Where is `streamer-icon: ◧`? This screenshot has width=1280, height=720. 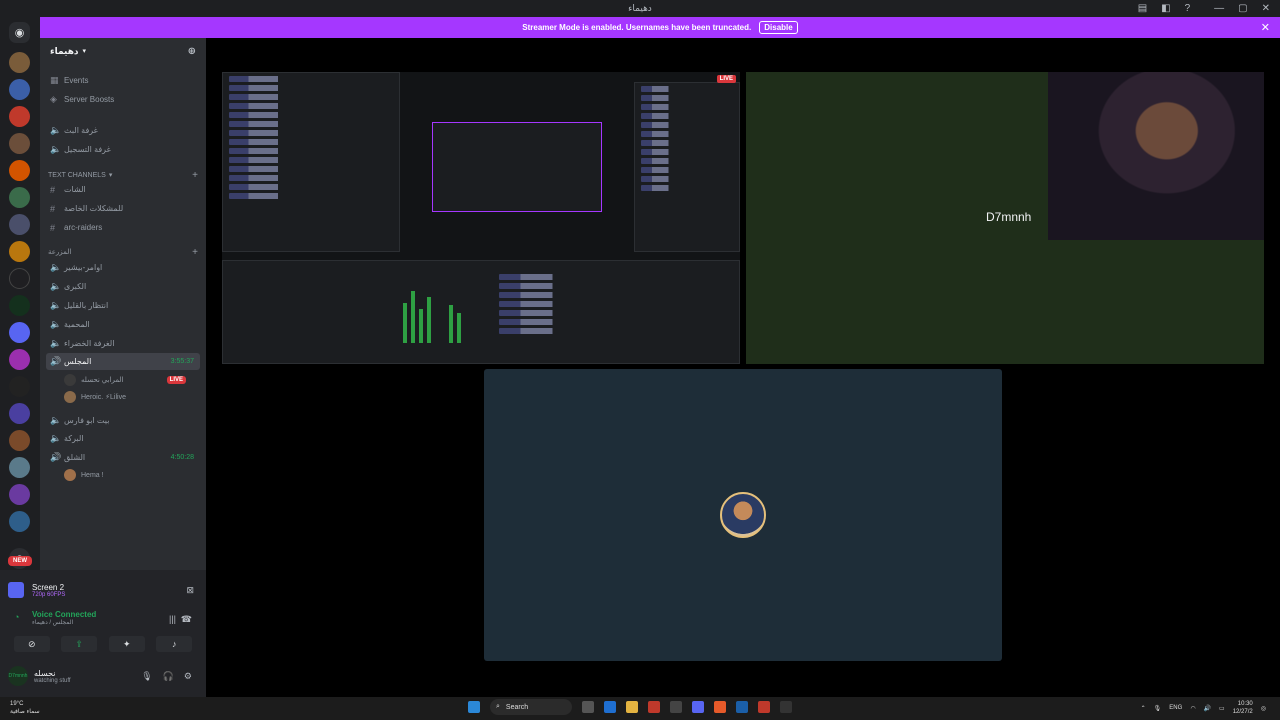
streamer-icon: ◧ is located at coordinates (1165, 8).